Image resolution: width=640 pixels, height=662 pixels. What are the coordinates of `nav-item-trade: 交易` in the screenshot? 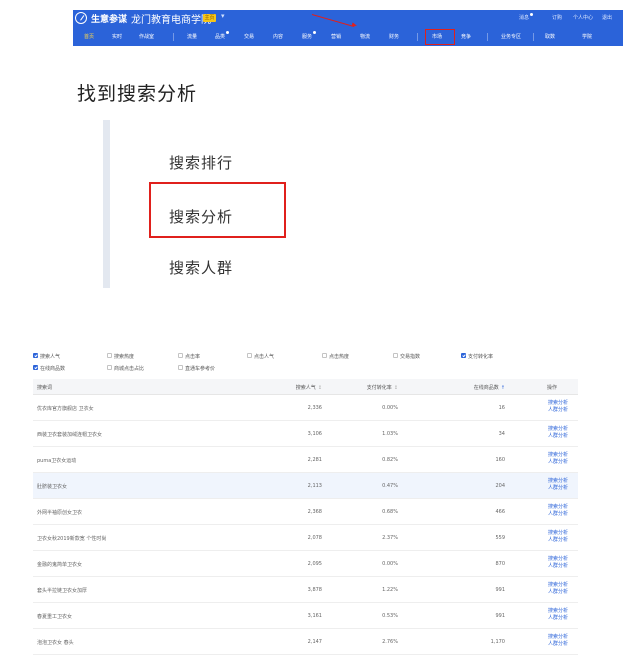 It's located at (249, 36).